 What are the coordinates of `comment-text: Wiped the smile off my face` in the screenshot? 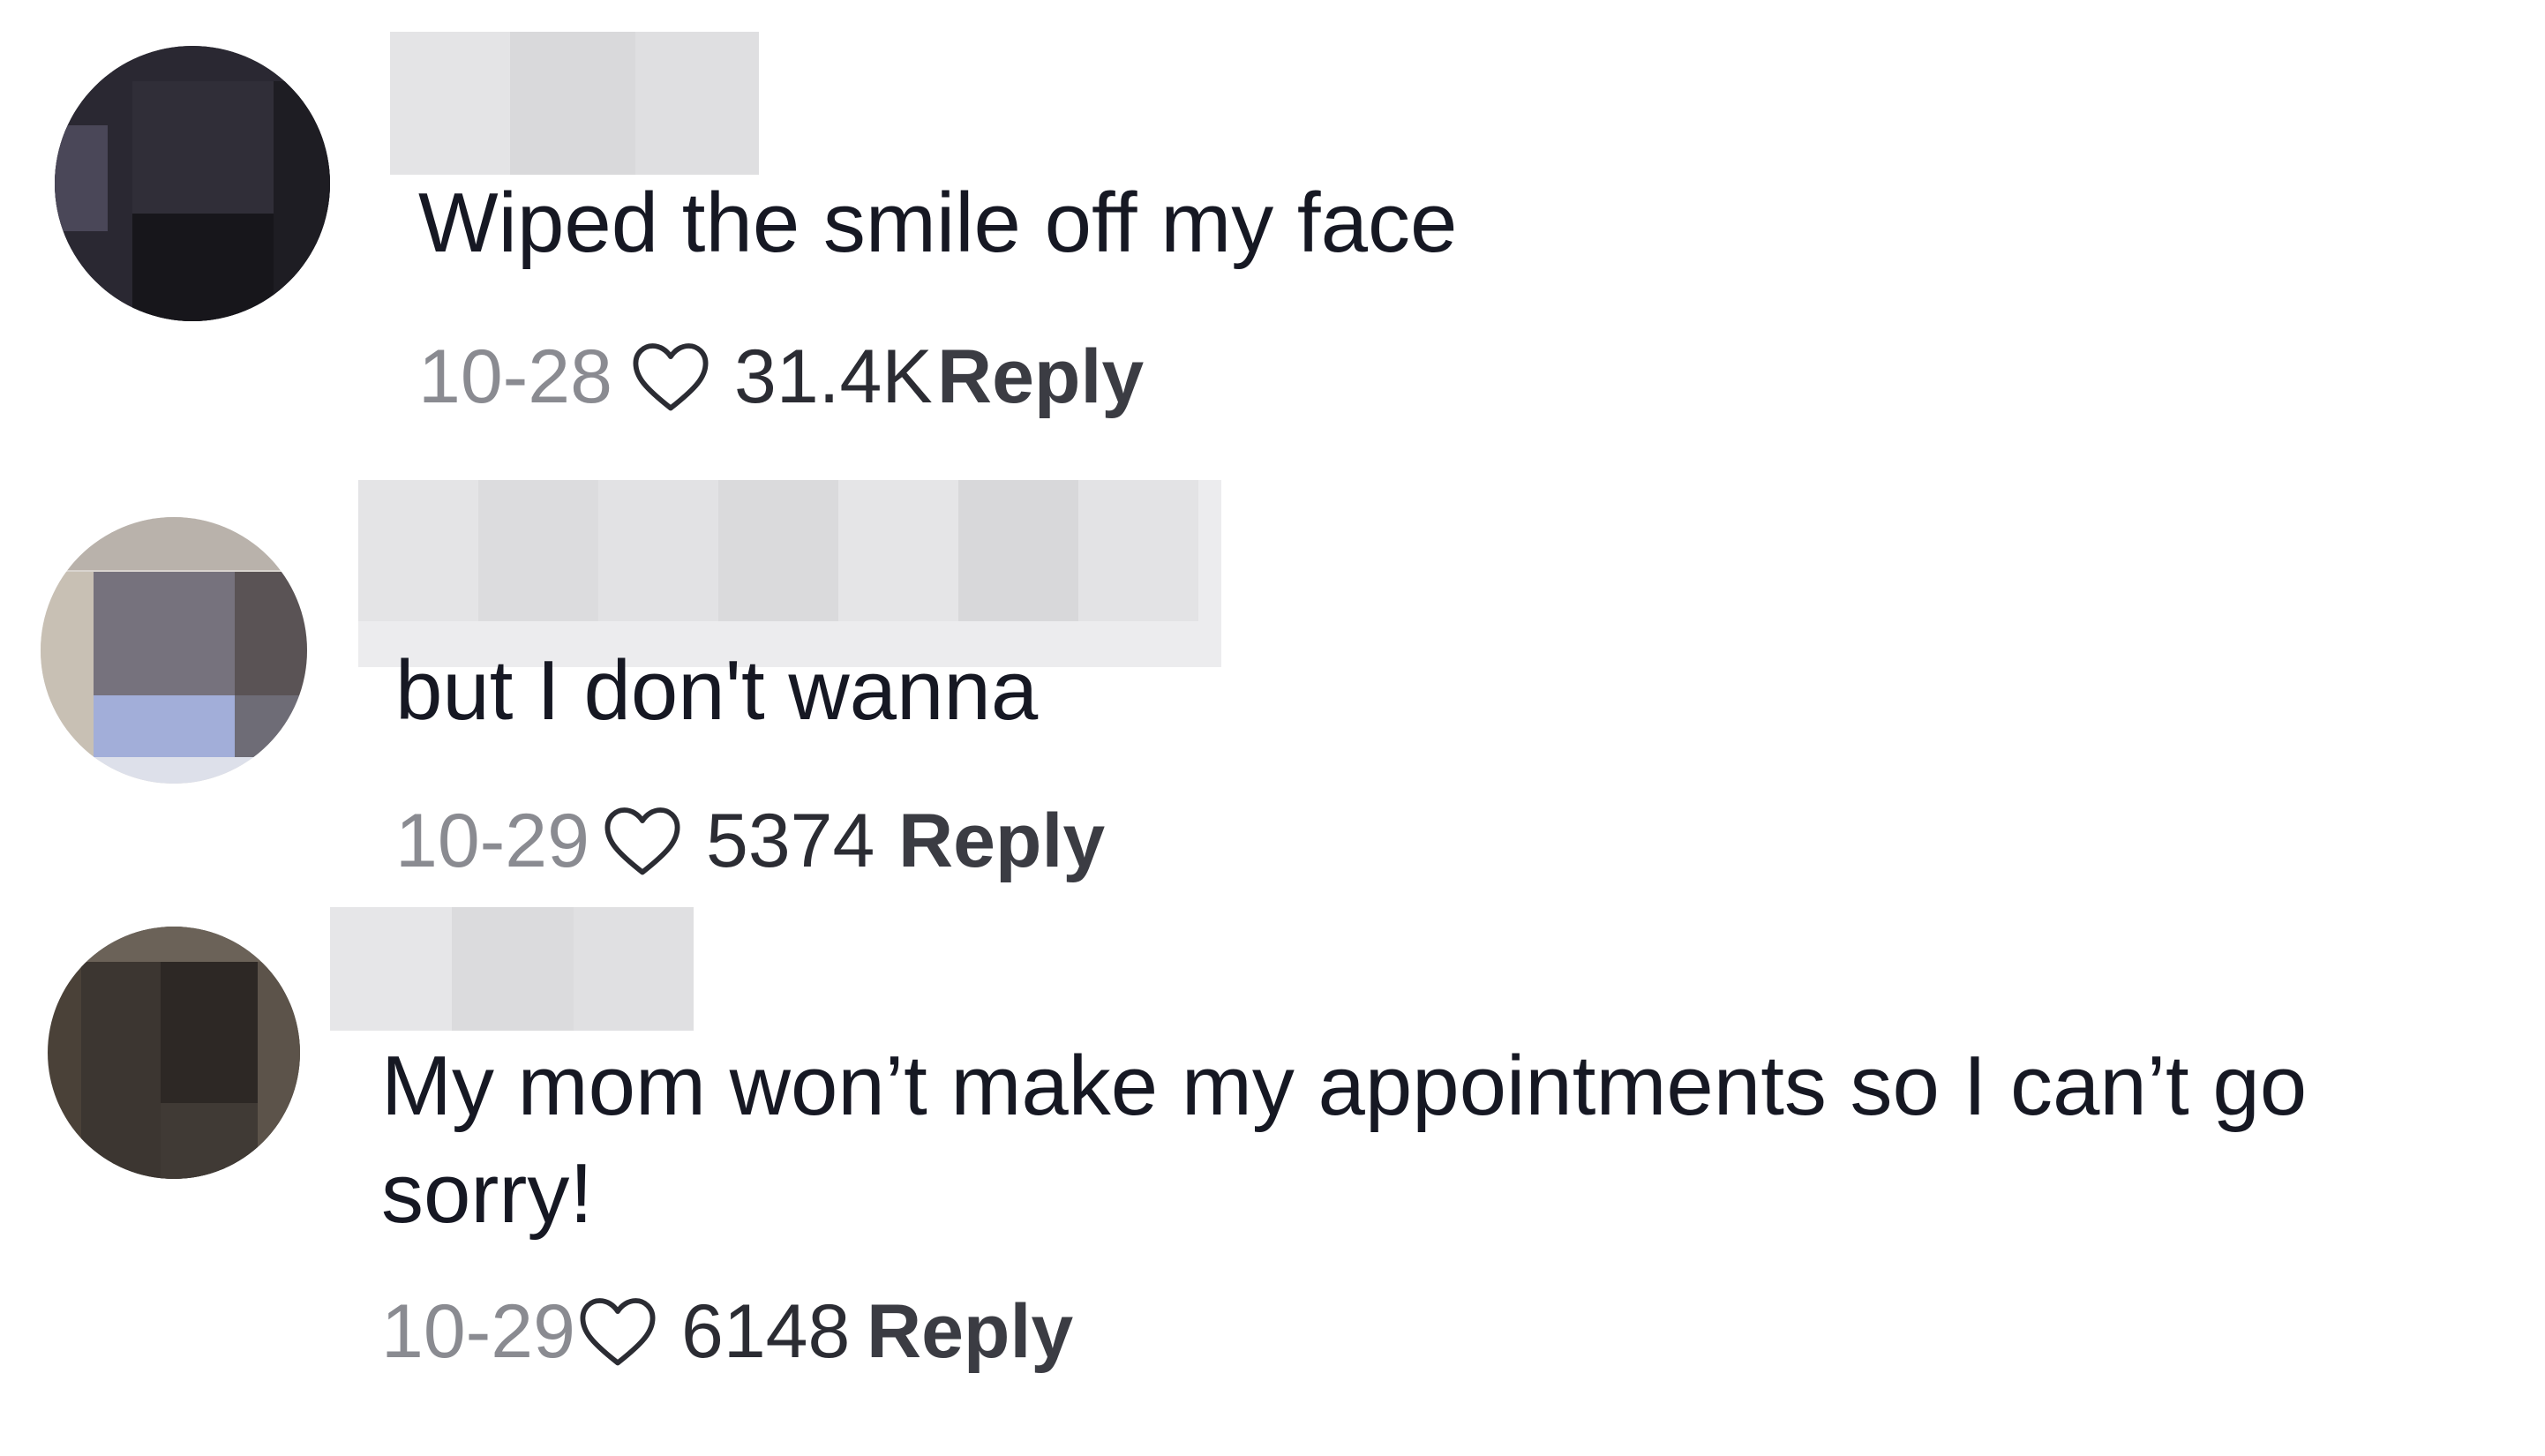 It's located at (938, 223).